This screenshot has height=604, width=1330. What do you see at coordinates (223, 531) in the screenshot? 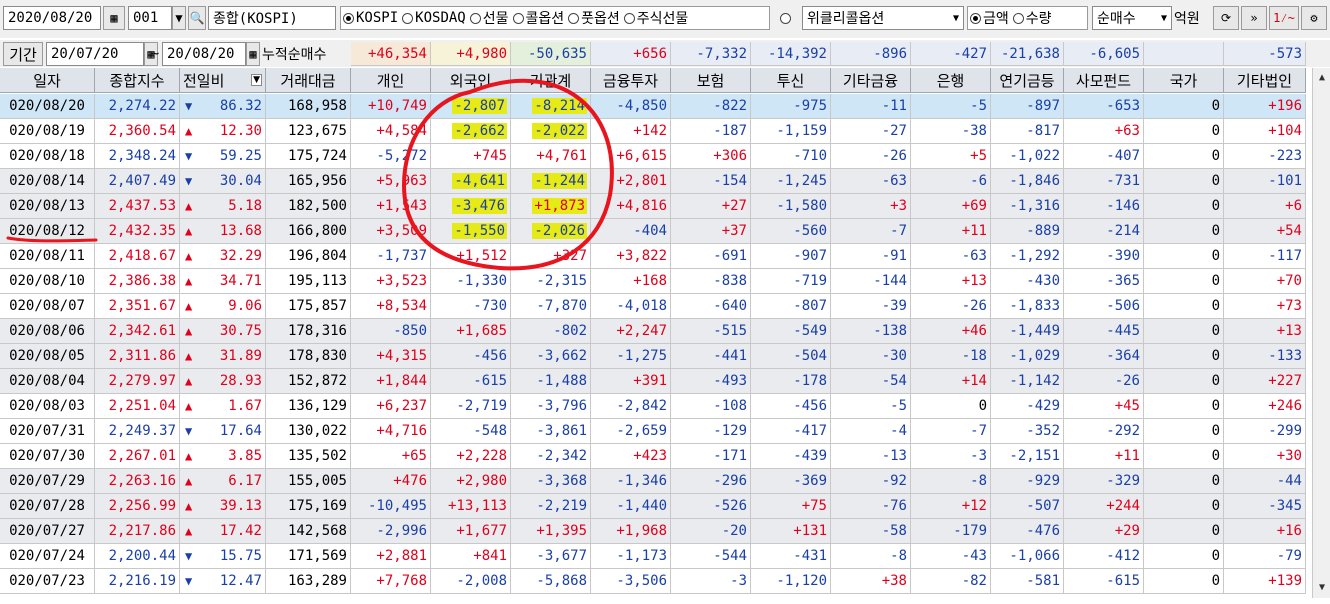
I see `cell-change: ▲ 17.42` at bounding box center [223, 531].